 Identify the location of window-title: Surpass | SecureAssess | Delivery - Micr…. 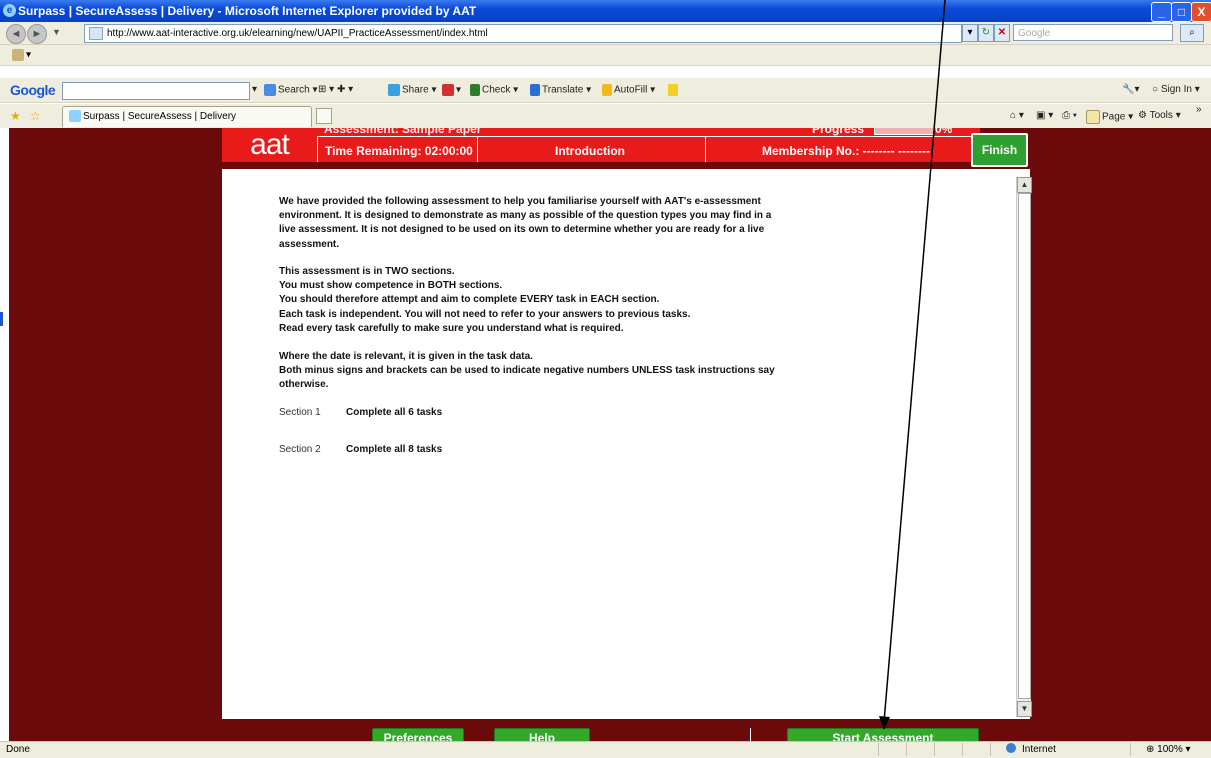
(247, 11).